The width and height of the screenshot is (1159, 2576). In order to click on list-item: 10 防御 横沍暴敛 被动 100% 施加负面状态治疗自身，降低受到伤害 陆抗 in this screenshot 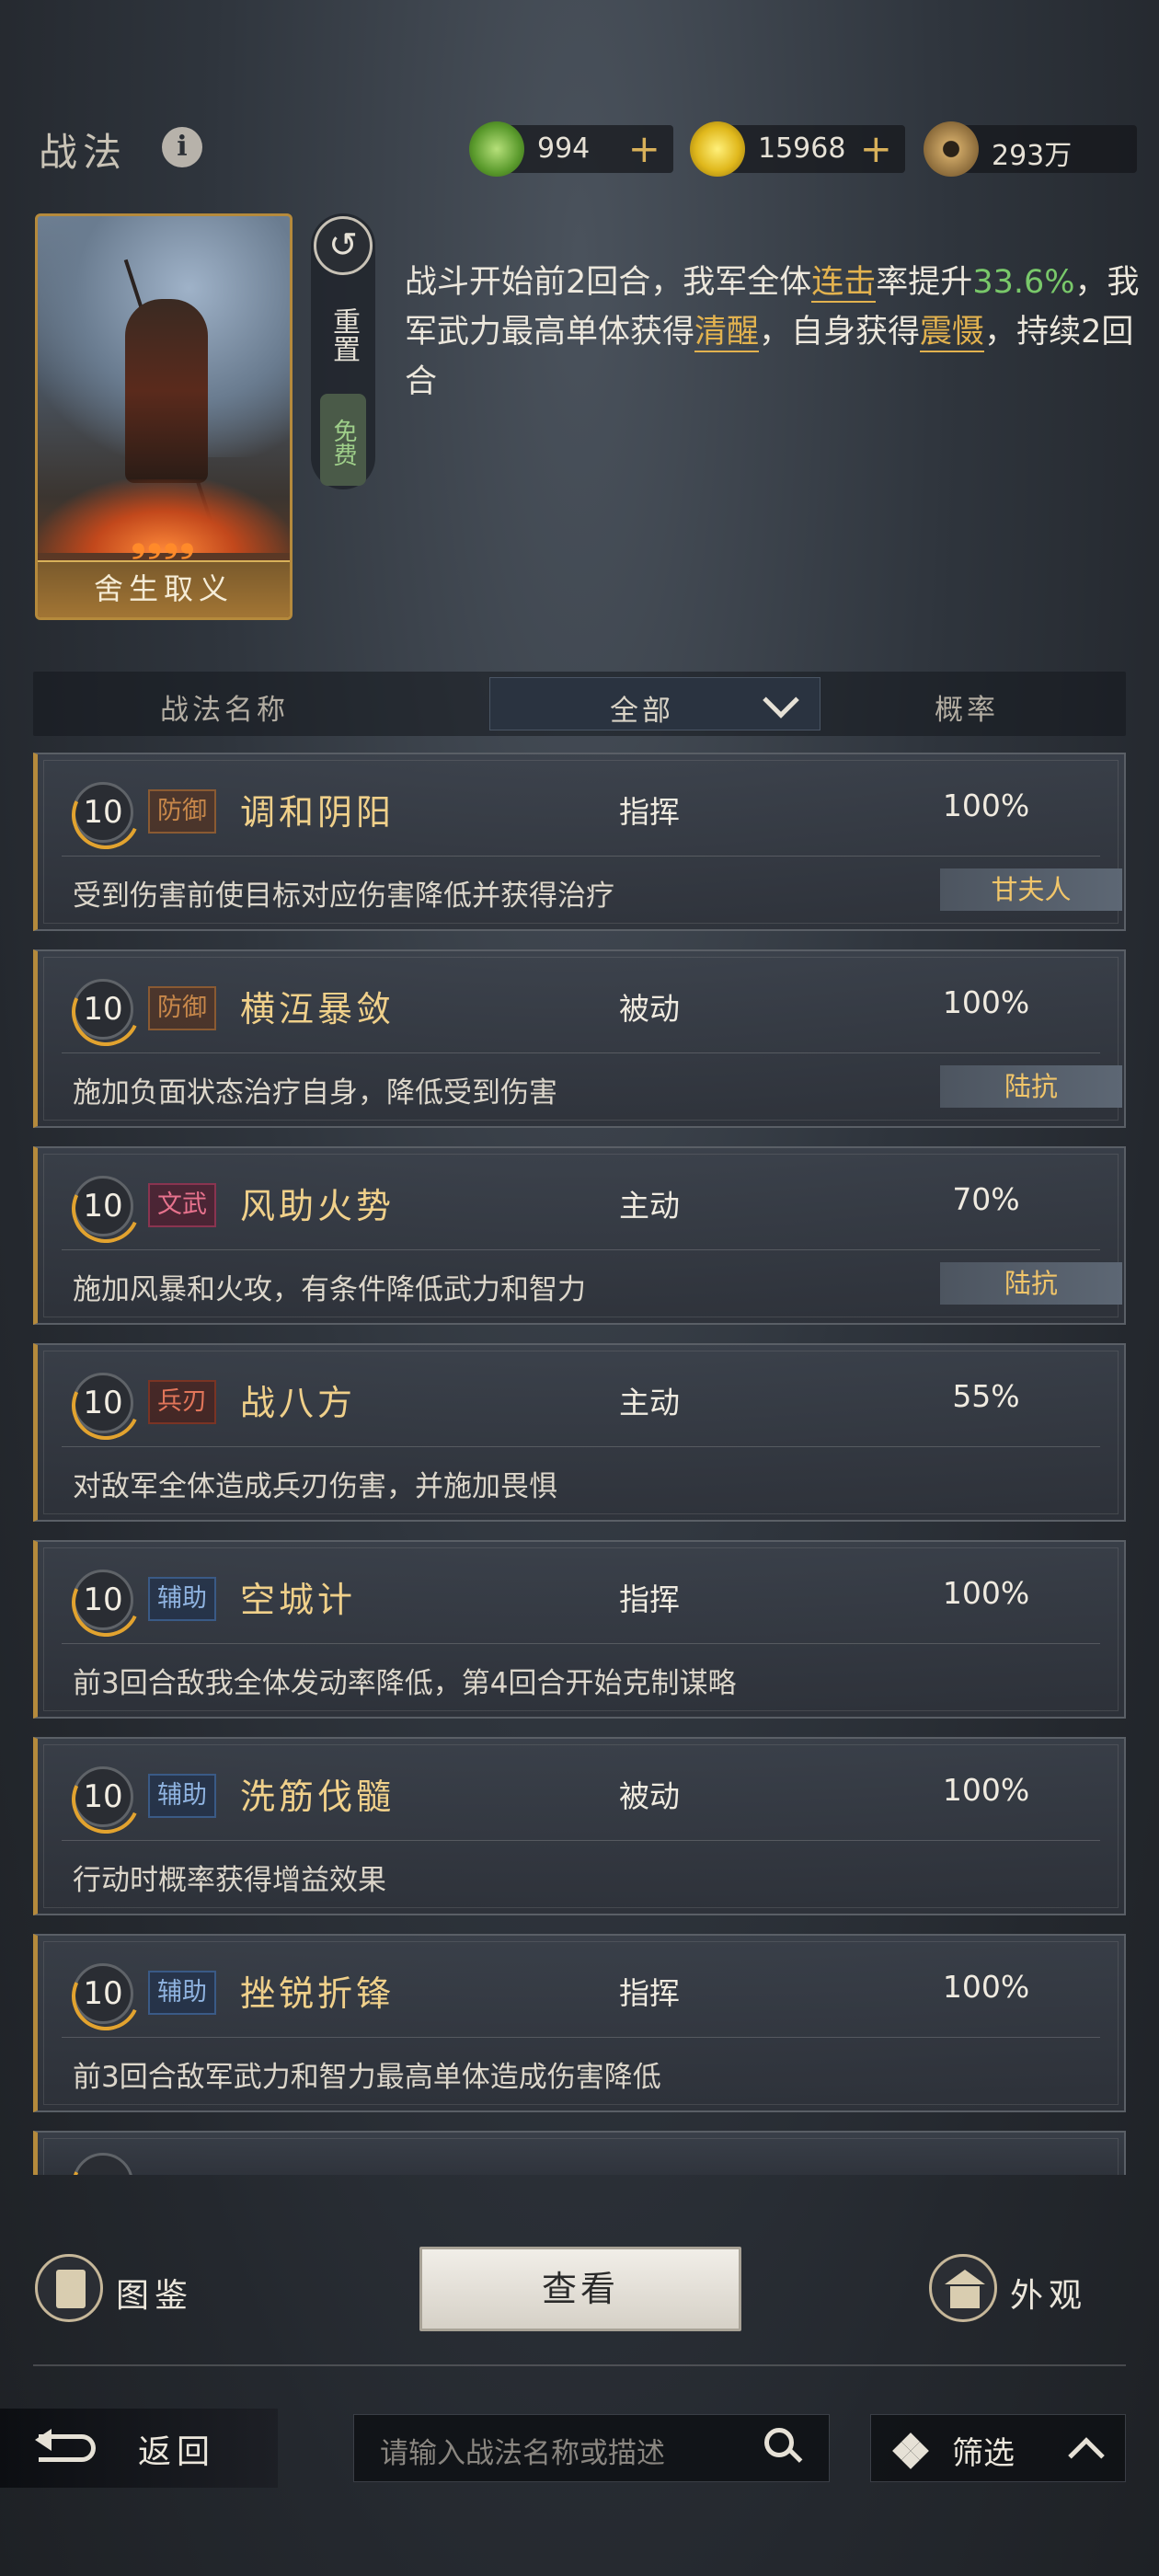, I will do `click(579, 1038)`.